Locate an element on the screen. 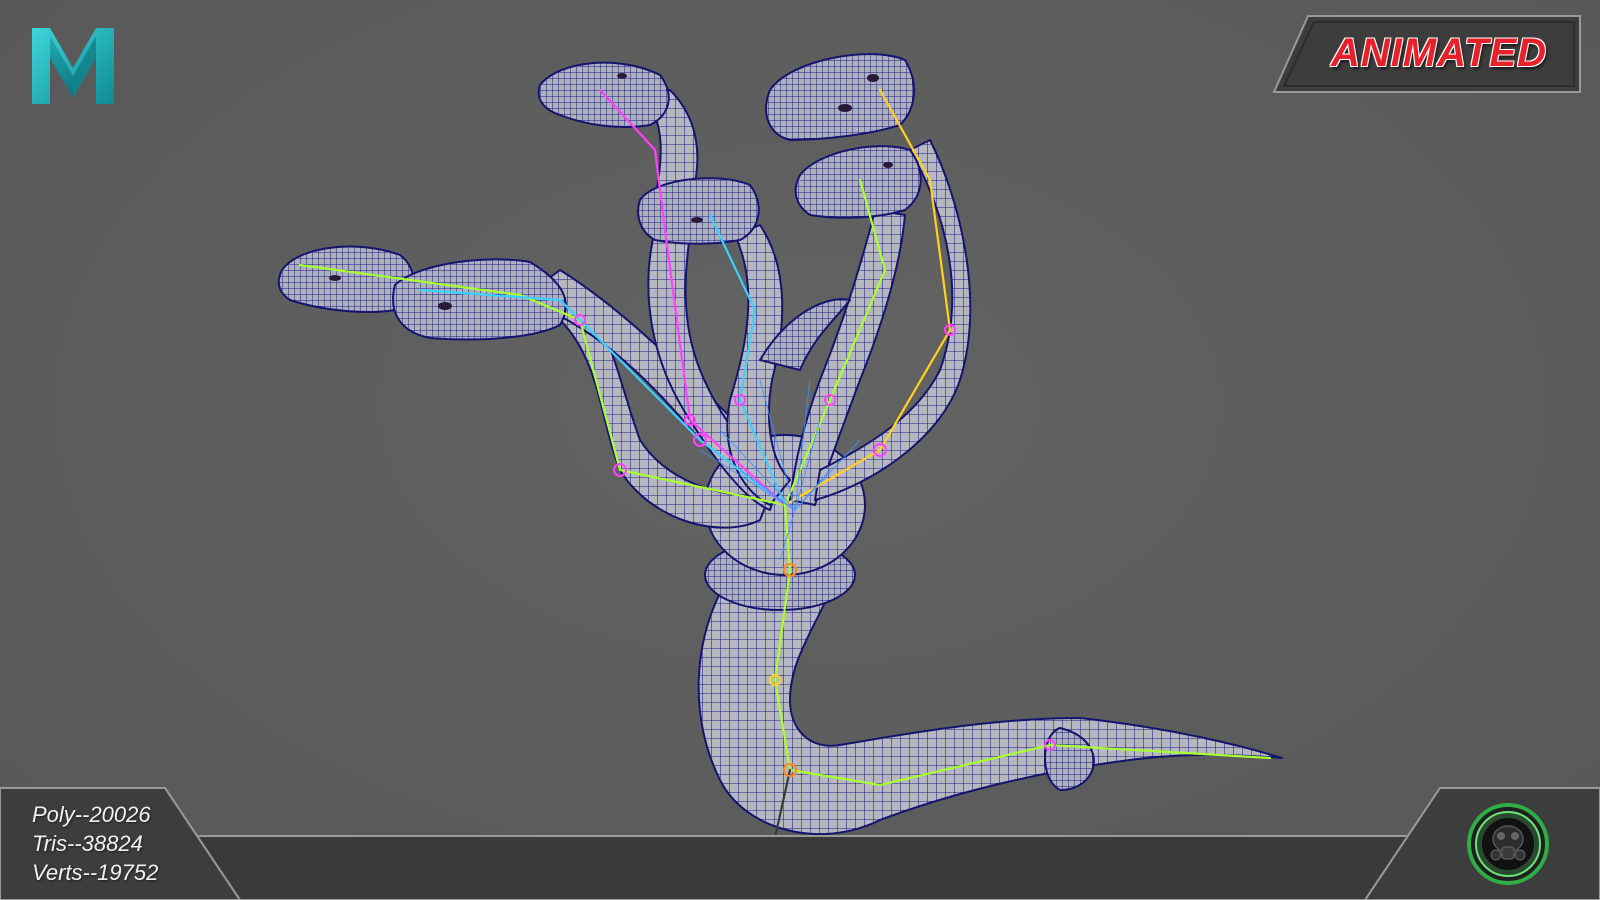 The width and height of the screenshot is (1600, 900). poly-count: Poly--20026 is located at coordinates (91, 814).